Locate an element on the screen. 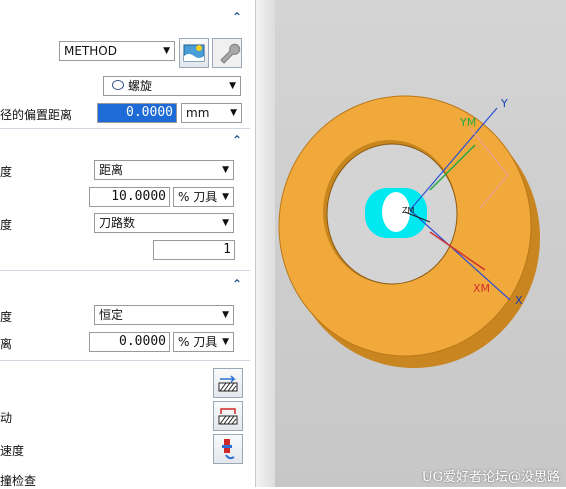 The width and height of the screenshot is (566, 489). collision-check-label: 撞检查 is located at coordinates (18, 481).